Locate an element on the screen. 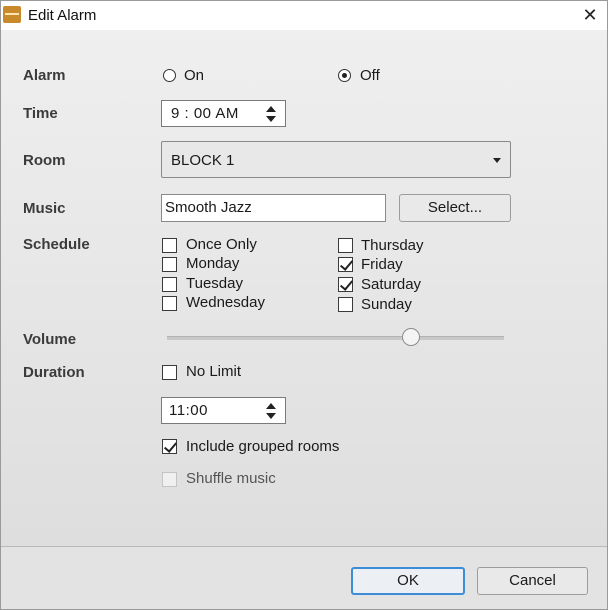 This screenshot has height=610, width=608. music-field is located at coordinates (273, 208).